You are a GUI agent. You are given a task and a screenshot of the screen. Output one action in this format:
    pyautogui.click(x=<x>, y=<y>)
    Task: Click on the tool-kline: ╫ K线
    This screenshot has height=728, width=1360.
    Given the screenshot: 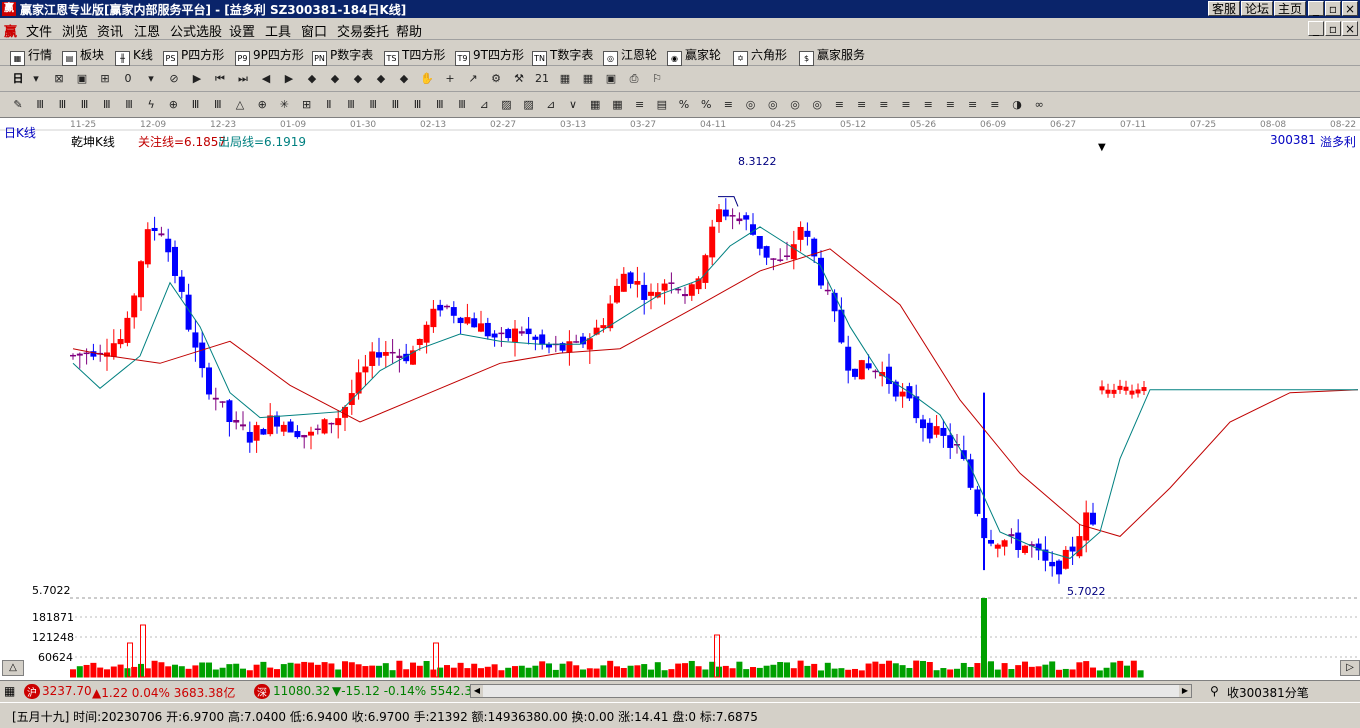 What is the action you would take?
    pyautogui.click(x=134, y=56)
    